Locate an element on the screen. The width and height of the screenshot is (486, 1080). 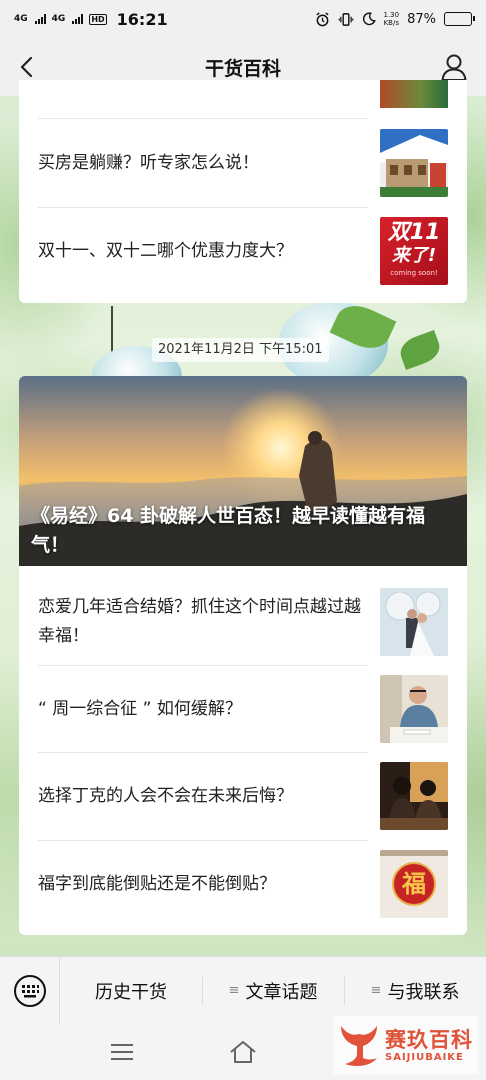
battery-icon is located at coordinates (459, 19).